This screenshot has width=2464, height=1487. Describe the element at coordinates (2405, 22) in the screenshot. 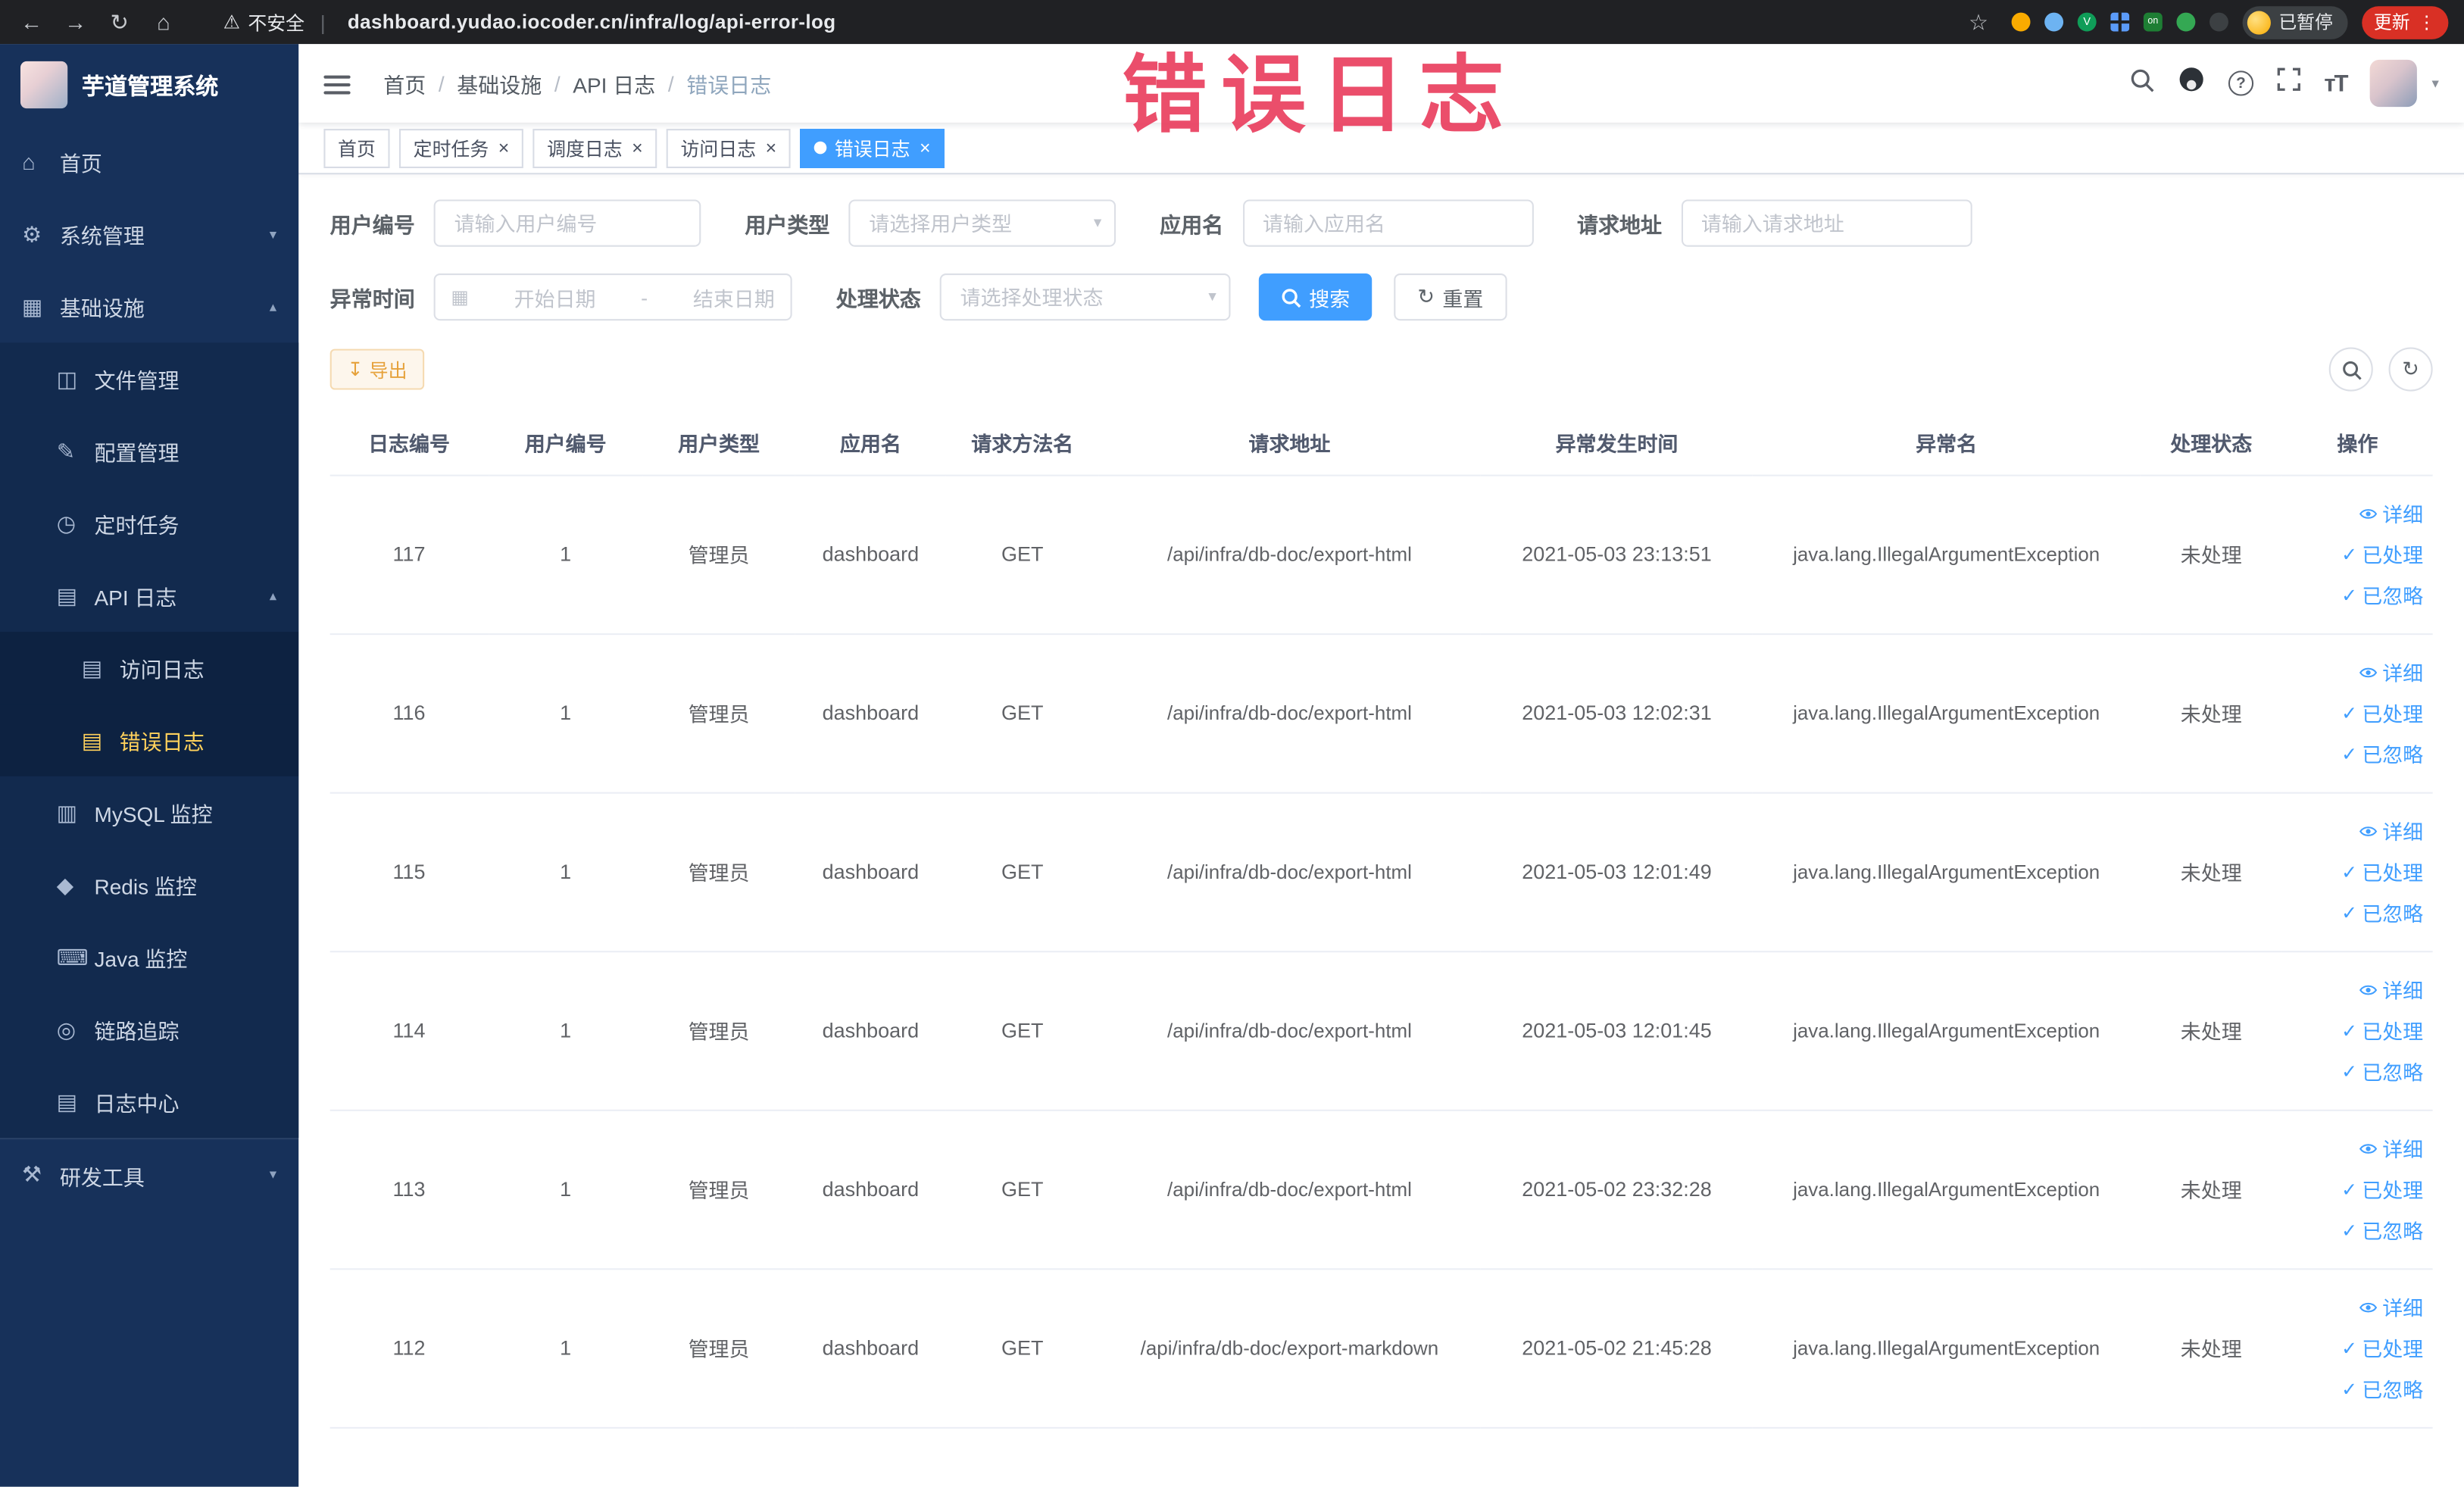

I see `browser-update-button: 更新 ⋮` at that location.